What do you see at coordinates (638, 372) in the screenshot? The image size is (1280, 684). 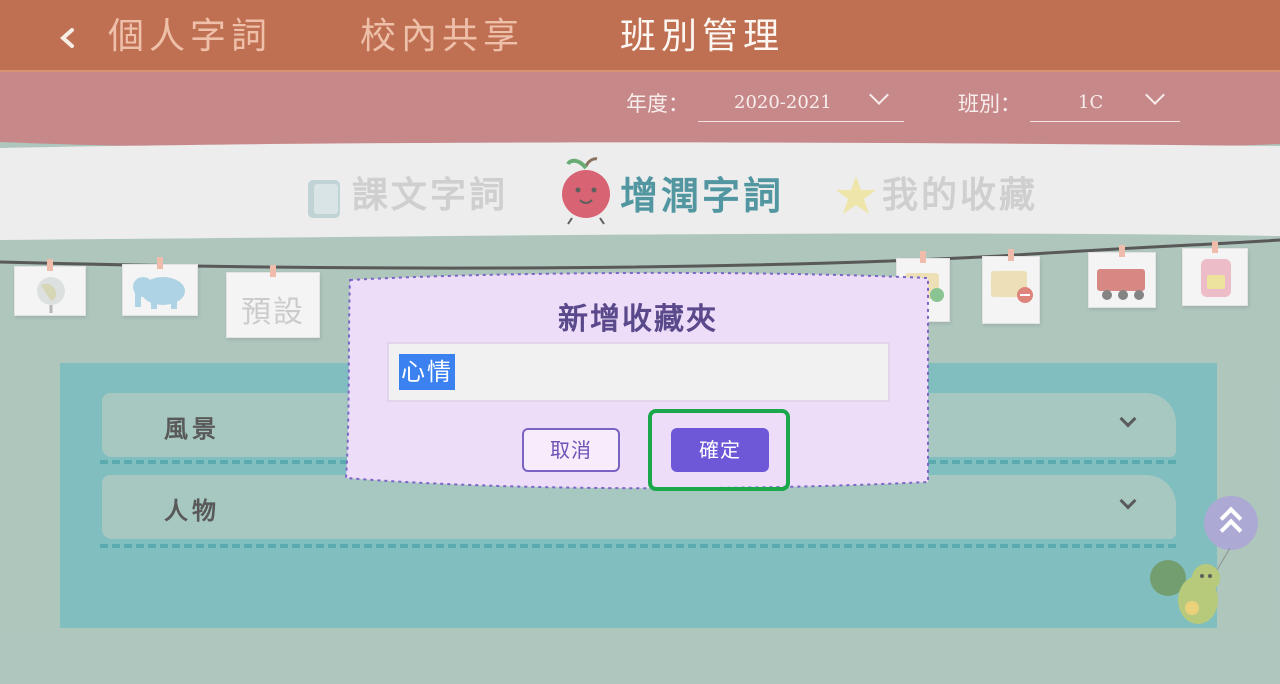 I see `folder-name-input: 心情` at bounding box center [638, 372].